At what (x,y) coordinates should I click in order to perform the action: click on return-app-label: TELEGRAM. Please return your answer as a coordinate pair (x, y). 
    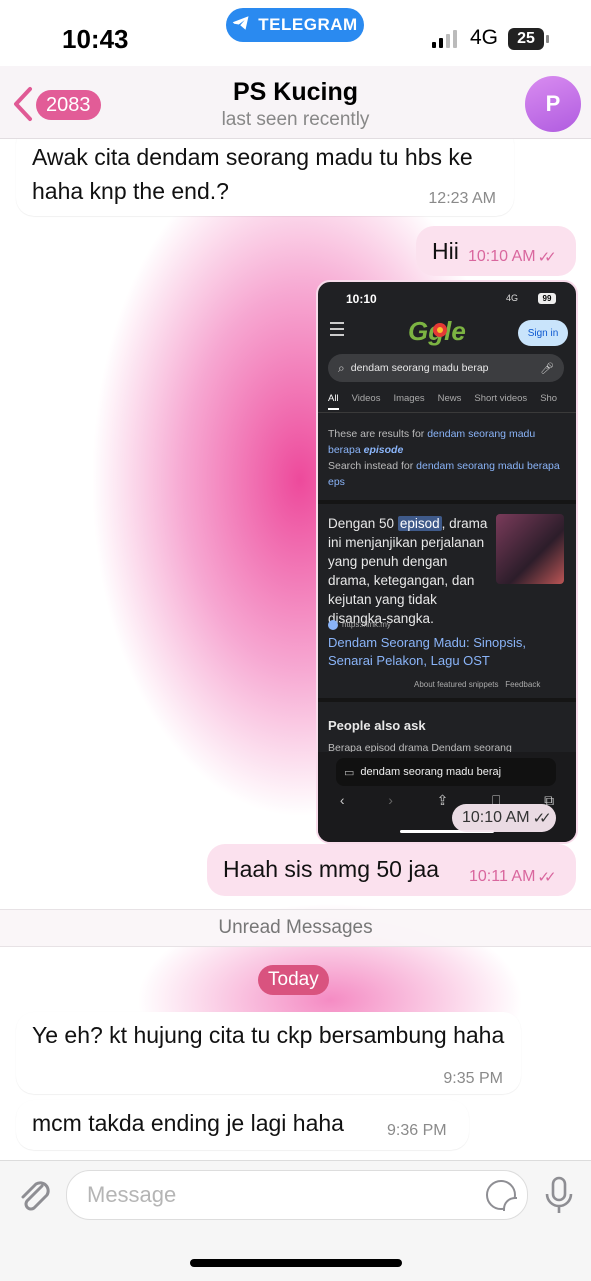
    Looking at the image, I should click on (308, 24).